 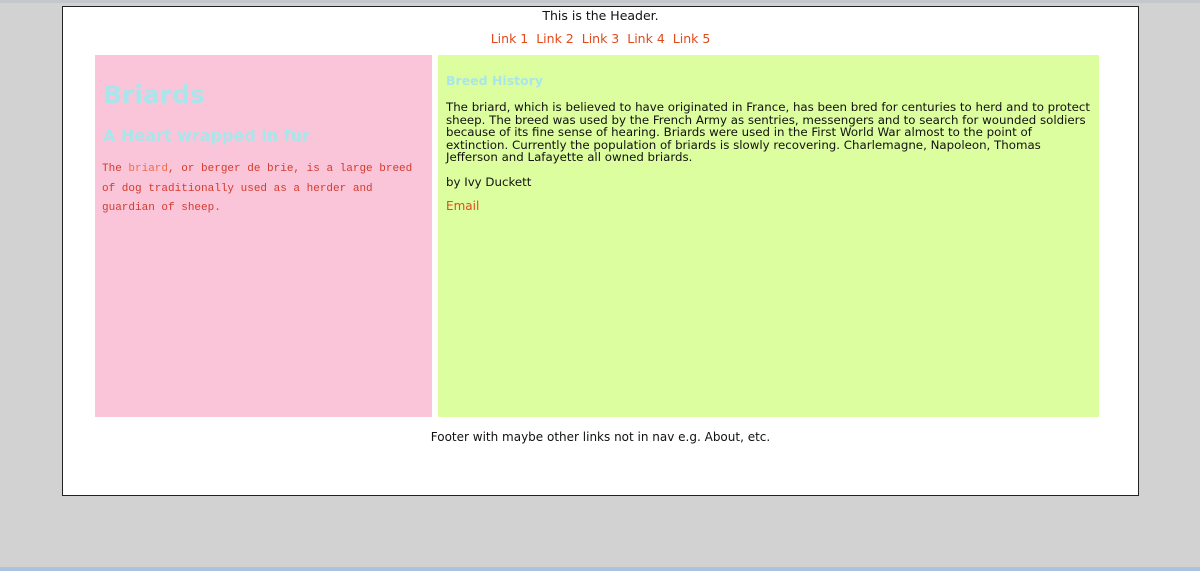 I want to click on nav-link-4: Link 4, so click(x=646, y=38).